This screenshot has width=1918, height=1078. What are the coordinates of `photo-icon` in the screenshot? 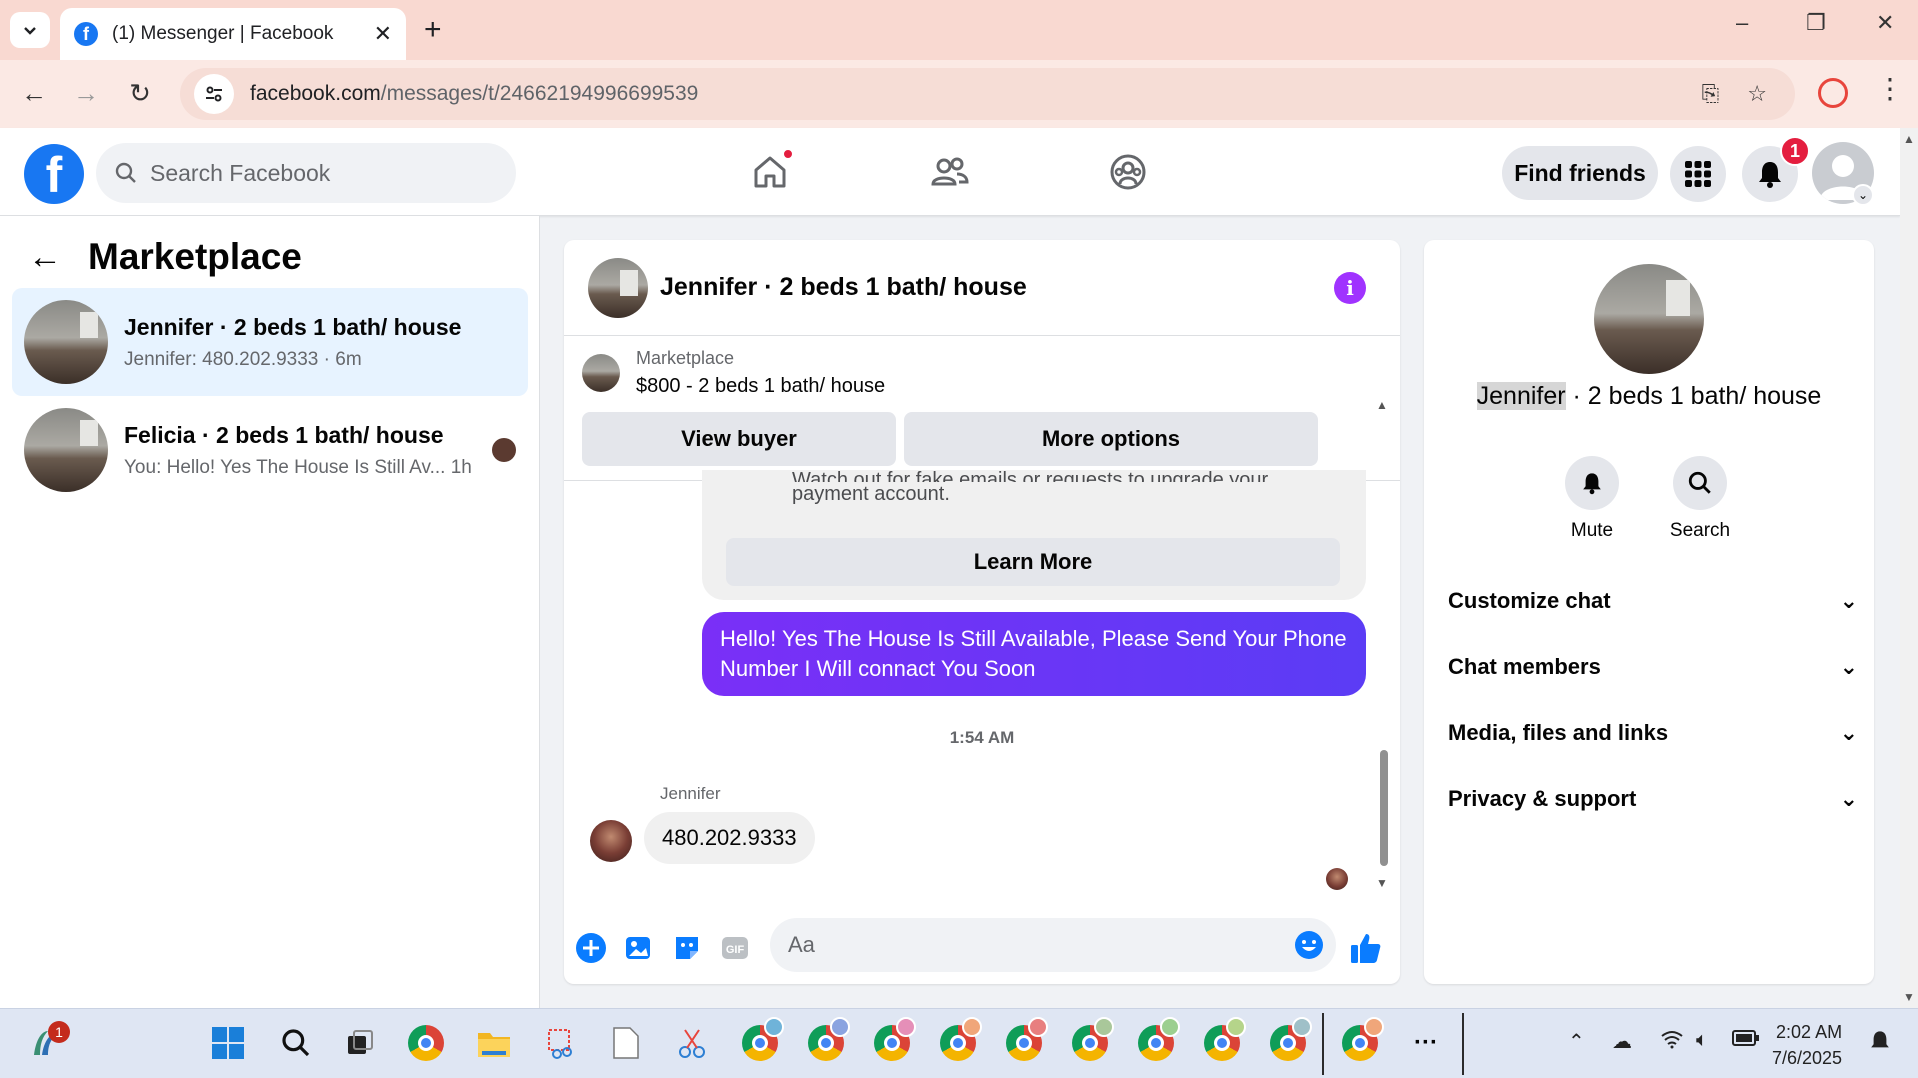 It's located at (639, 948).